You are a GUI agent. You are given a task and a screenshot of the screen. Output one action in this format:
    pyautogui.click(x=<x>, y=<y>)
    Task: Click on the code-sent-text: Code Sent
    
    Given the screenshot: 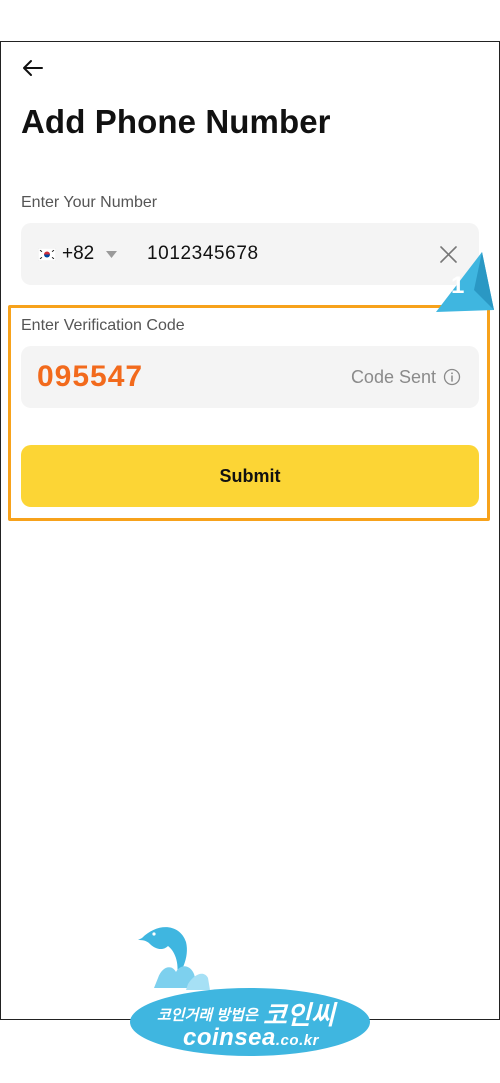 What is the action you would take?
    pyautogui.click(x=393, y=376)
    